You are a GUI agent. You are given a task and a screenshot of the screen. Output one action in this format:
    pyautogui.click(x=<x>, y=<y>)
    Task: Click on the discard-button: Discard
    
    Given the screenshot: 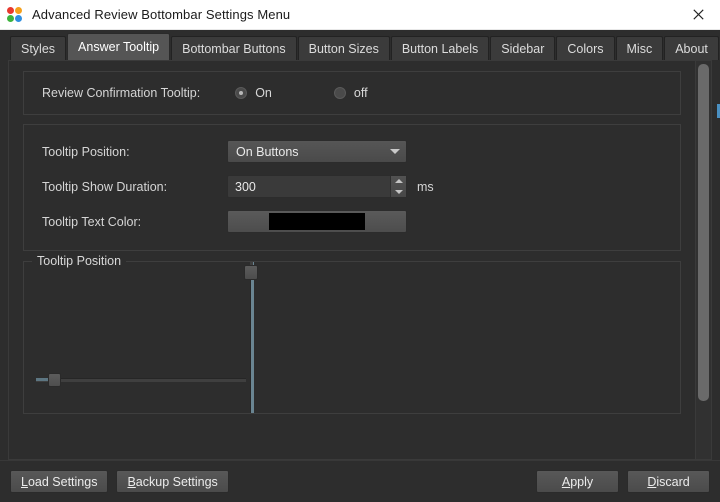 What is the action you would take?
    pyautogui.click(x=668, y=481)
    